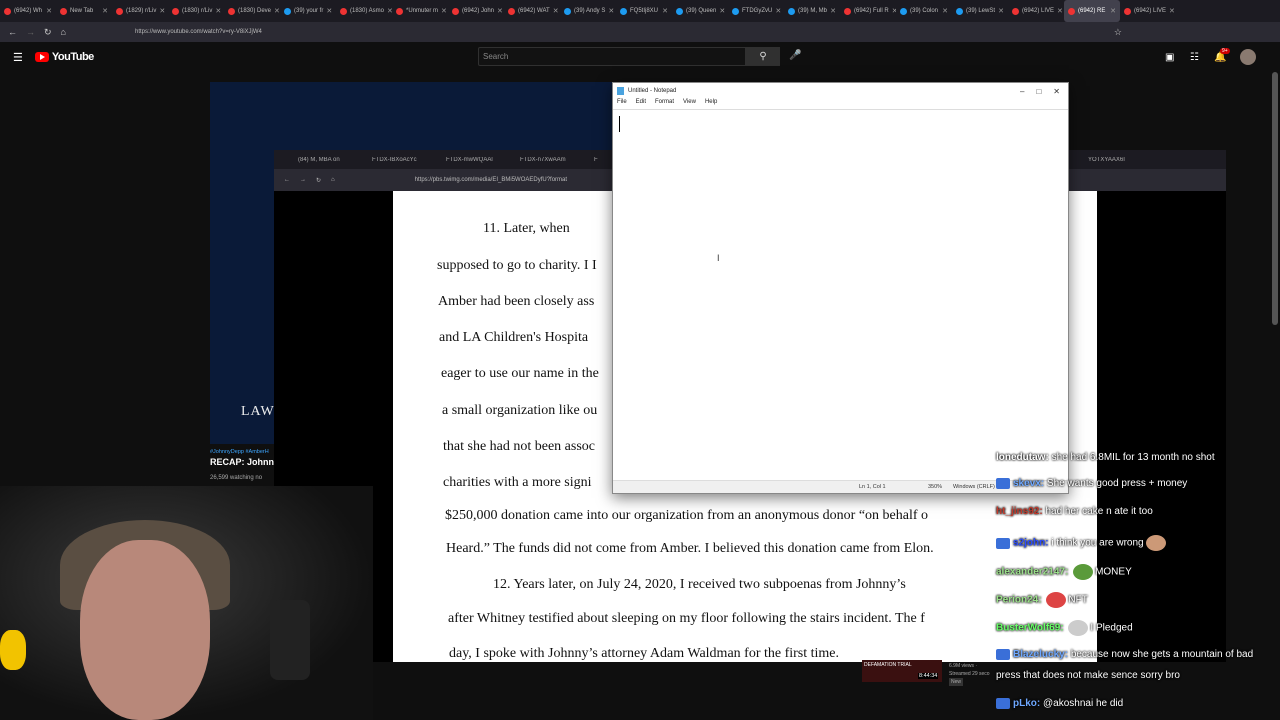 The height and width of the screenshot is (720, 1280). What do you see at coordinates (520, 410) in the screenshot?
I see `document-line: a small organization like ou` at bounding box center [520, 410].